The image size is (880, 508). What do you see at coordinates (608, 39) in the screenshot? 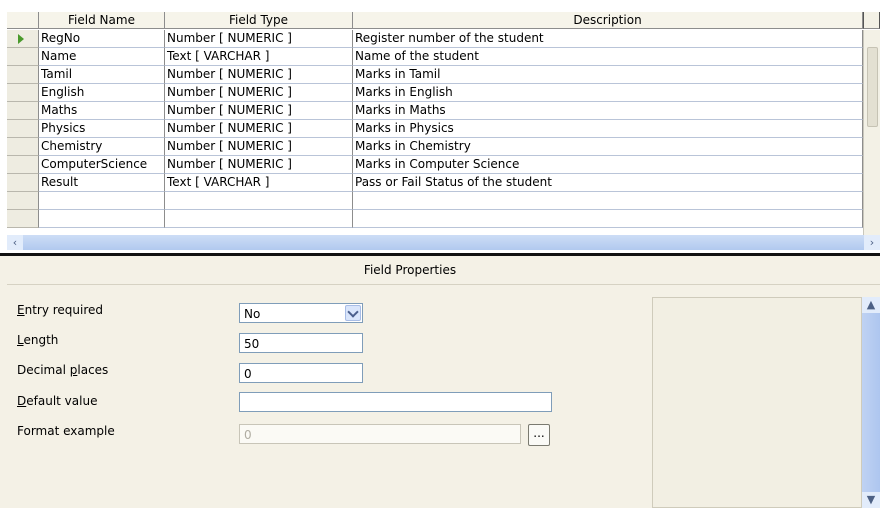
I see `description-cell: Register number of the student` at bounding box center [608, 39].